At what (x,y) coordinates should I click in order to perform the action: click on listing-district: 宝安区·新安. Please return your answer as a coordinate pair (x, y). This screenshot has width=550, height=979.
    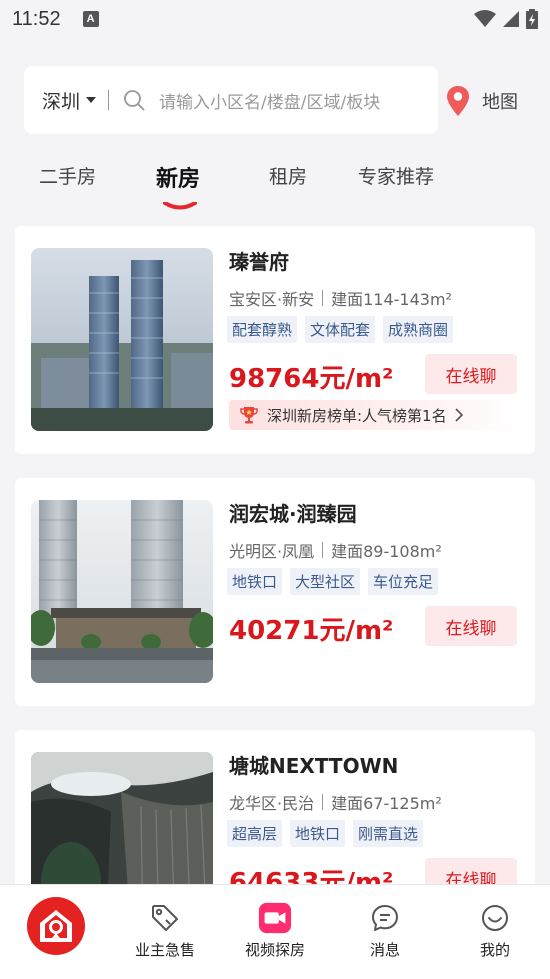
    Looking at the image, I should click on (272, 299).